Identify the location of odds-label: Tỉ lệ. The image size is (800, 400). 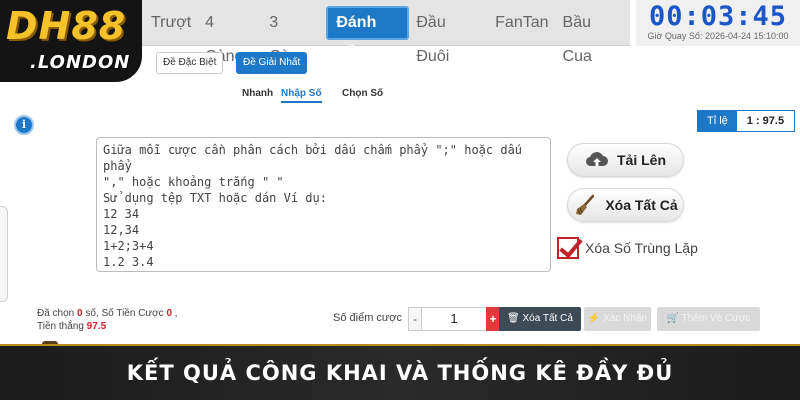
(717, 121).